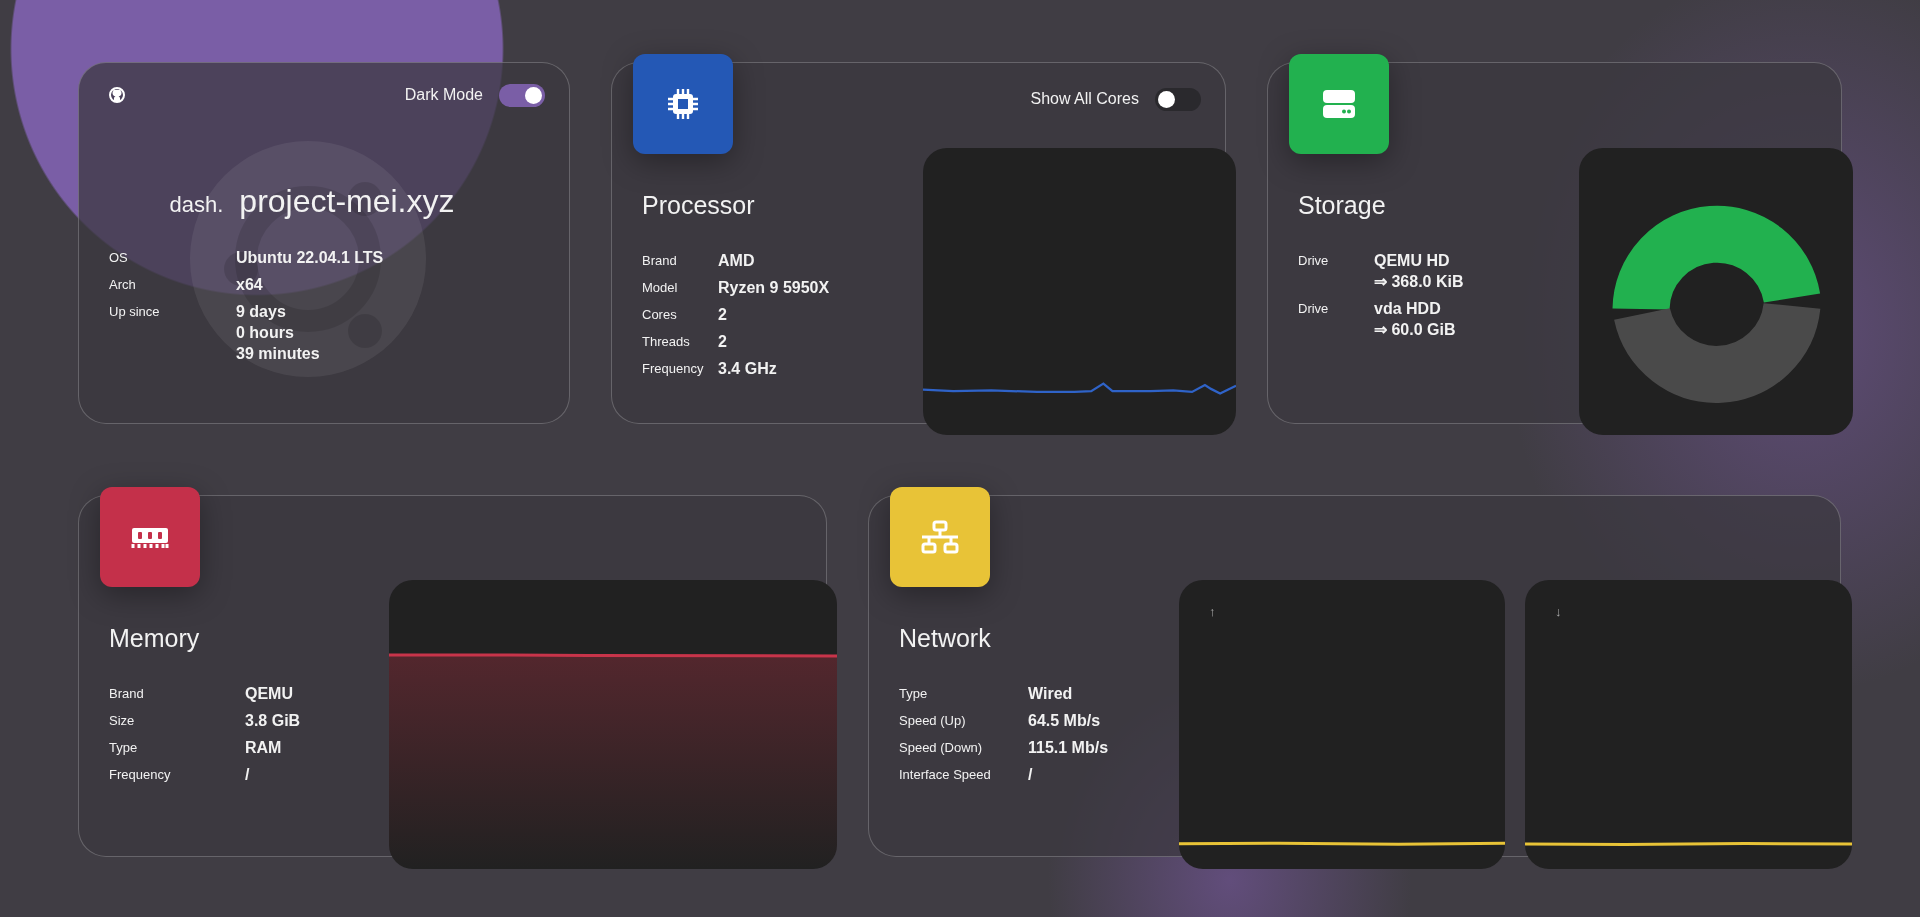  I want to click on info-label: Cores, so click(660, 315).